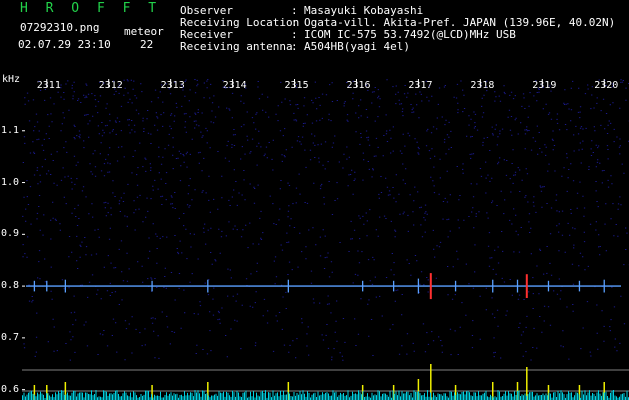 The image size is (629, 400). What do you see at coordinates (10, 130) in the screenshot?
I see `y-tick-label: 1.1` at bounding box center [10, 130].